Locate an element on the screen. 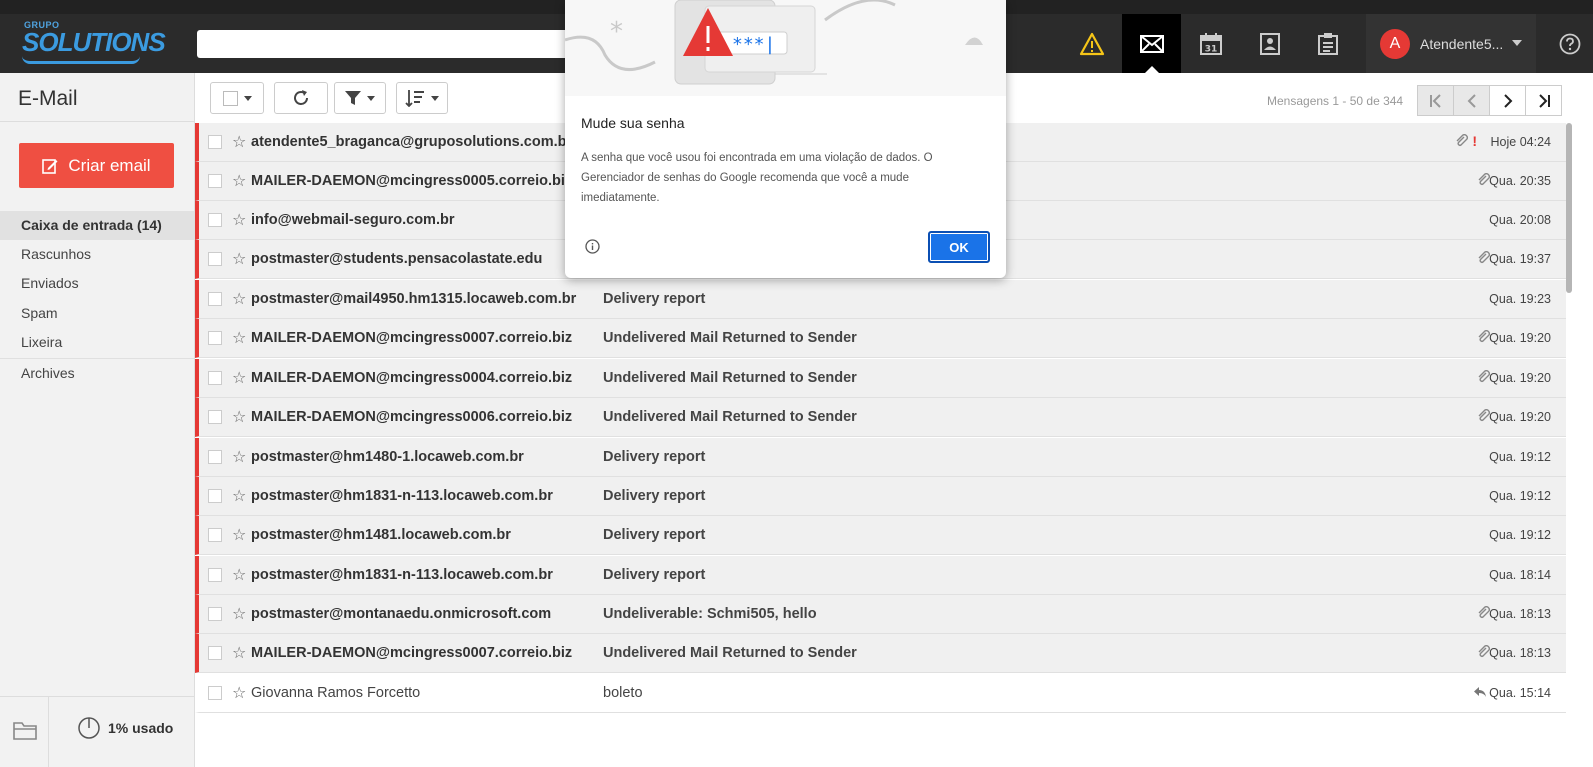 Image resolution: width=1593 pixels, height=767 pixels. subject: Undelivered Mail Returned to Sender is located at coordinates (730, 653).